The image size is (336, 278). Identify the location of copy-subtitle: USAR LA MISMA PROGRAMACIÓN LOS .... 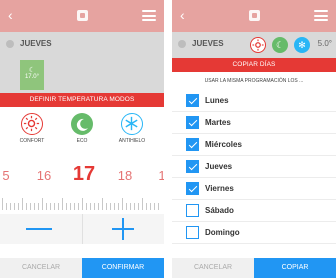
(254, 81).